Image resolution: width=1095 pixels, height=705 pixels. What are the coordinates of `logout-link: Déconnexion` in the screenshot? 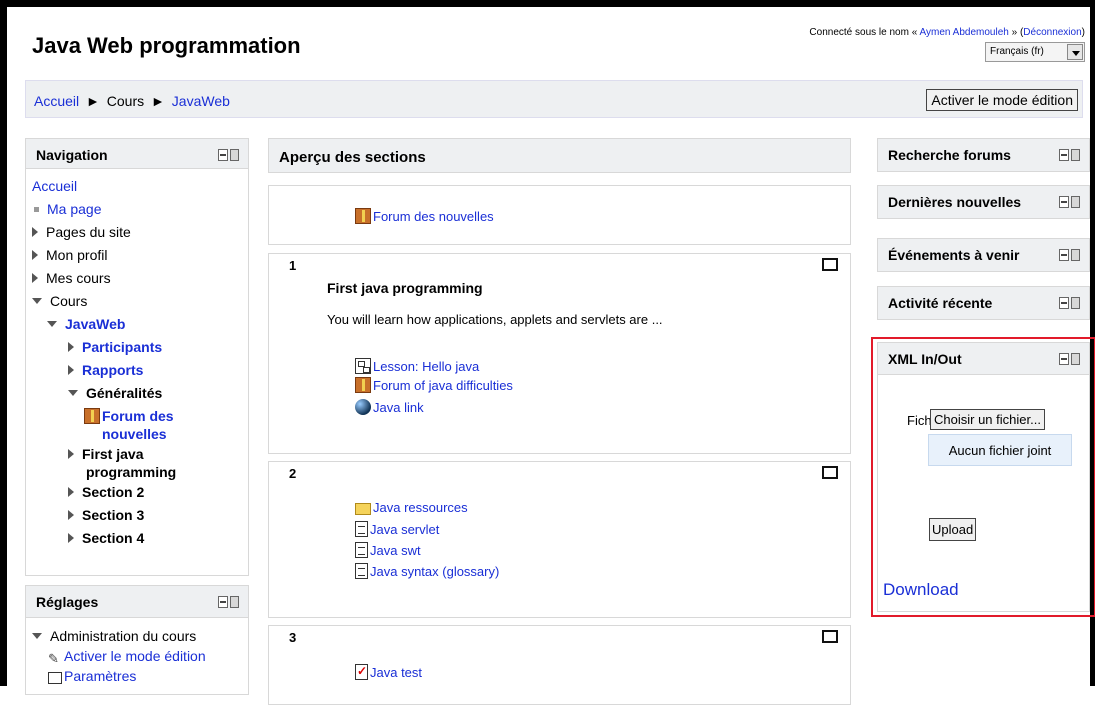 It's located at (1052, 32).